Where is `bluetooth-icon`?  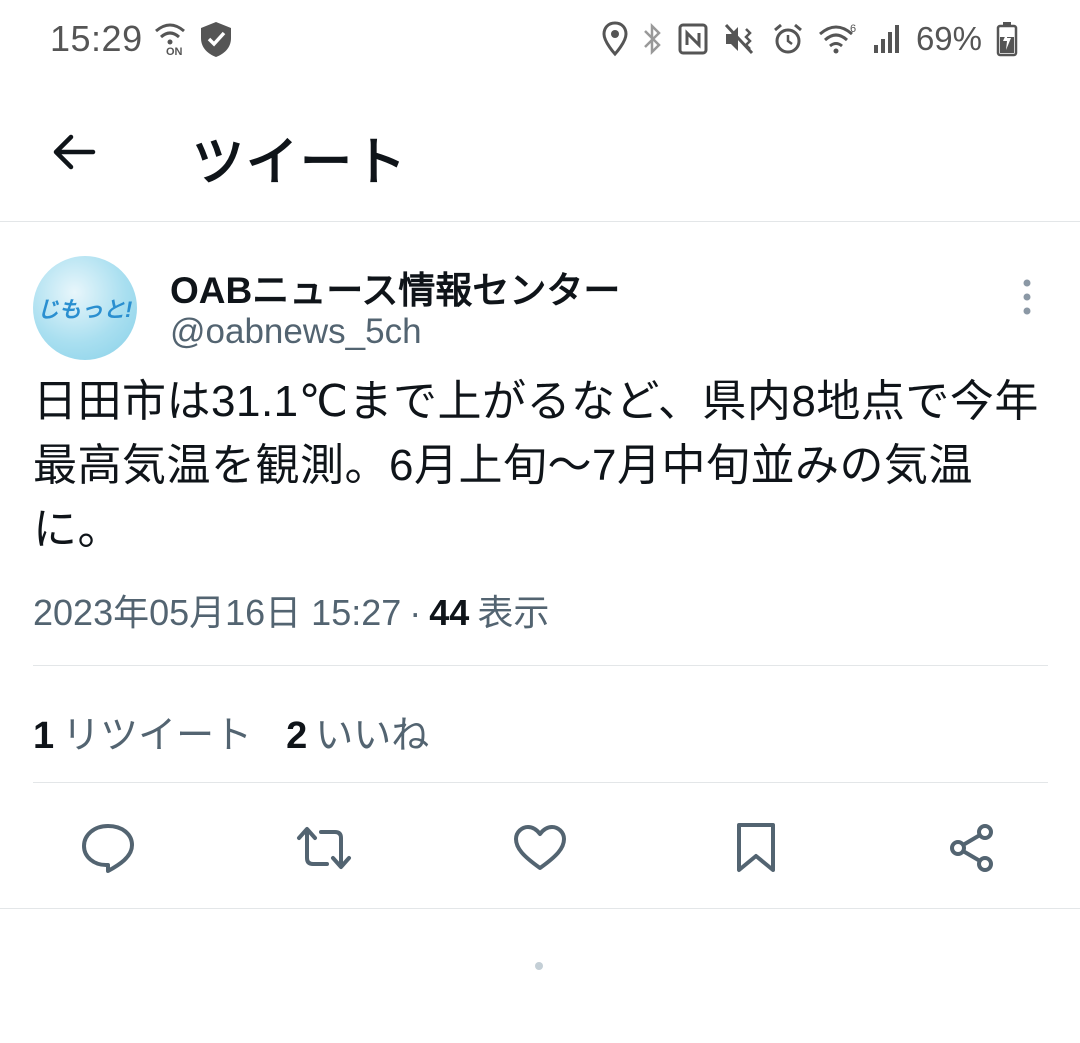
bluetooth-icon is located at coordinates (653, 39).